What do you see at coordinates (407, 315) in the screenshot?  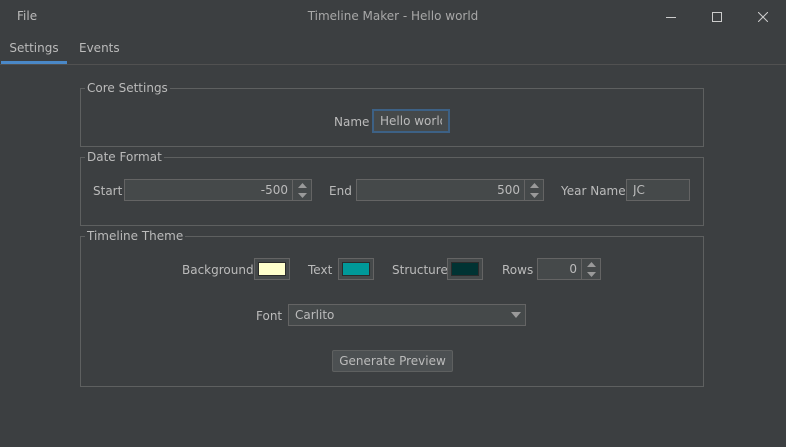 I see `font-dropdown: Carlito` at bounding box center [407, 315].